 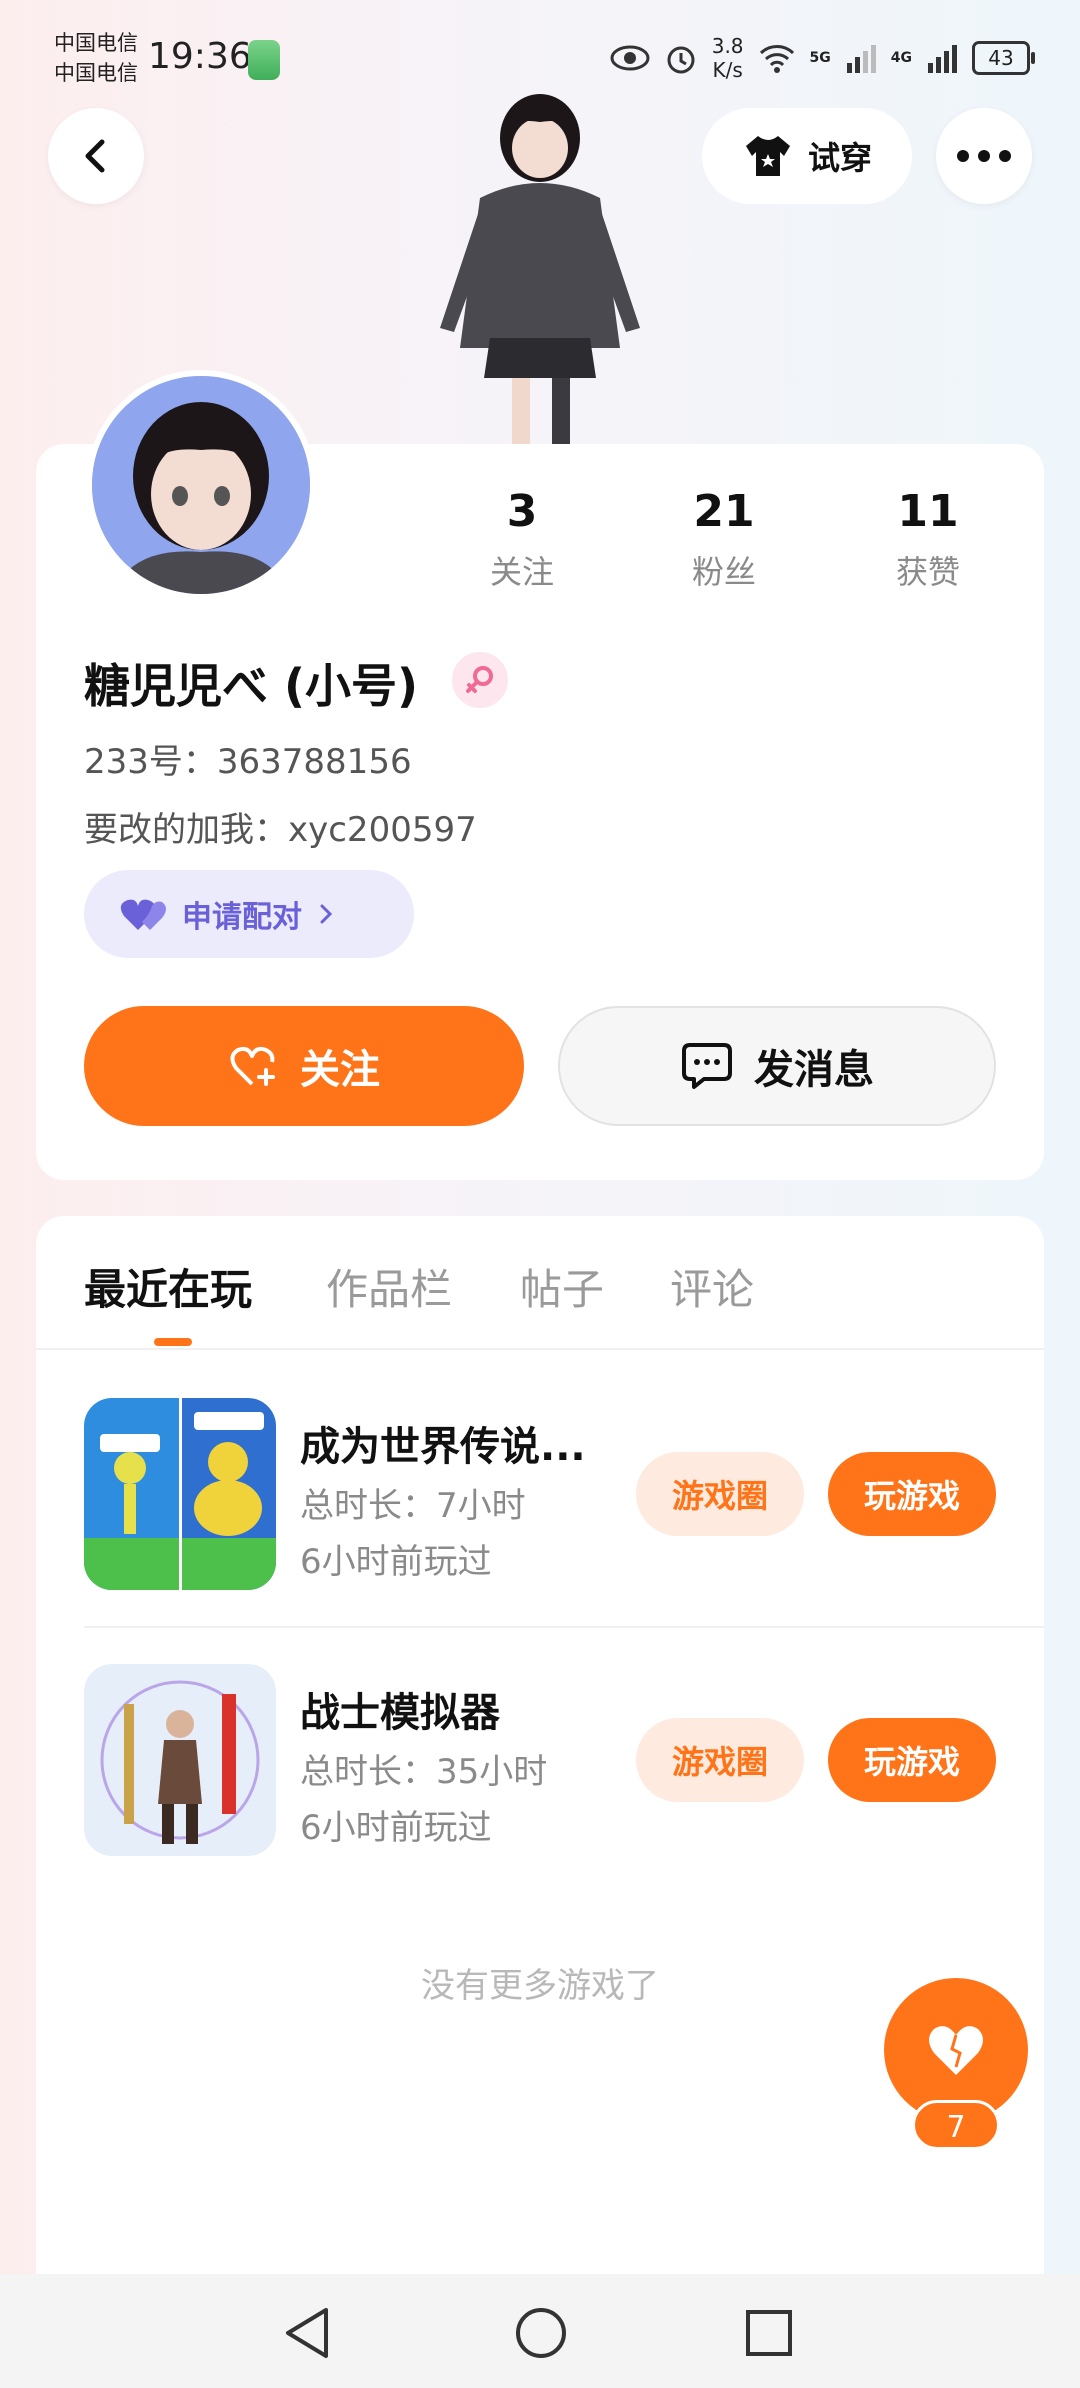 I want to click on status-icons: 3.8 K/s 5G 4G 43, so click(x=822, y=58).